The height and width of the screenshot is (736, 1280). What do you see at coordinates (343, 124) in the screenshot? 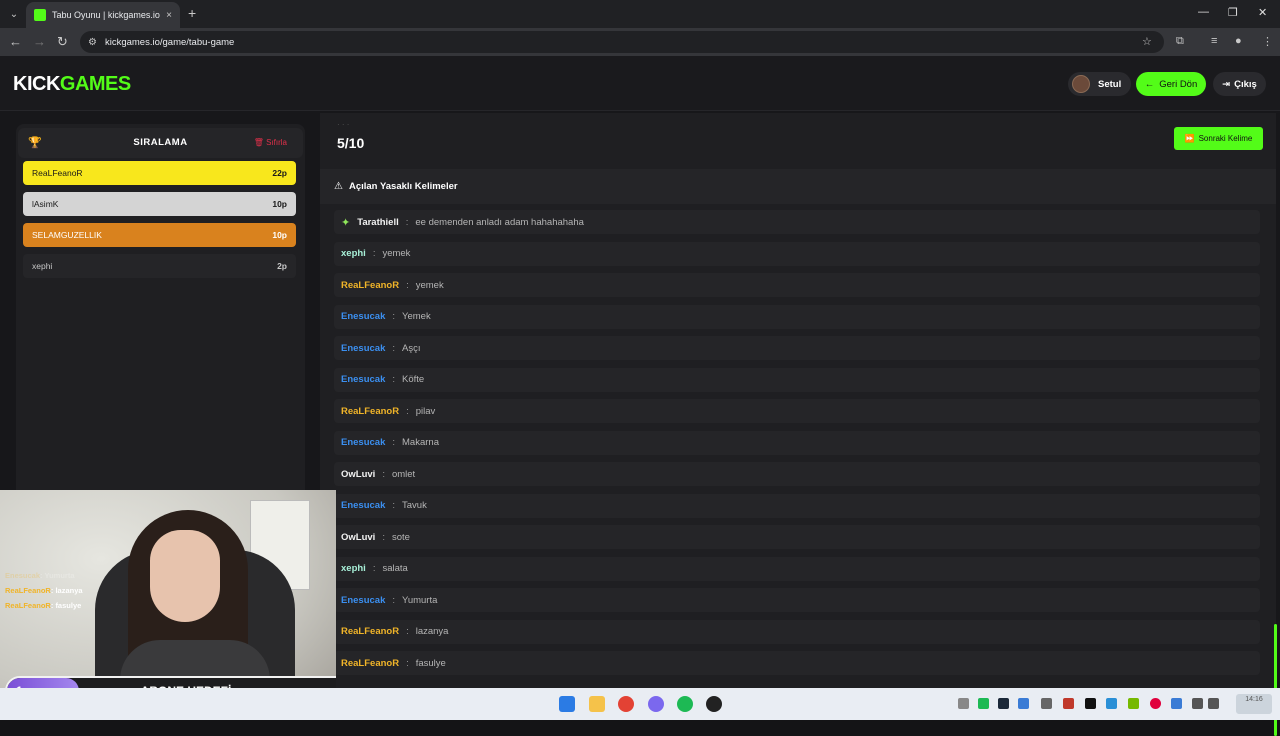
I see `word-dots: · · ·` at bounding box center [343, 124].